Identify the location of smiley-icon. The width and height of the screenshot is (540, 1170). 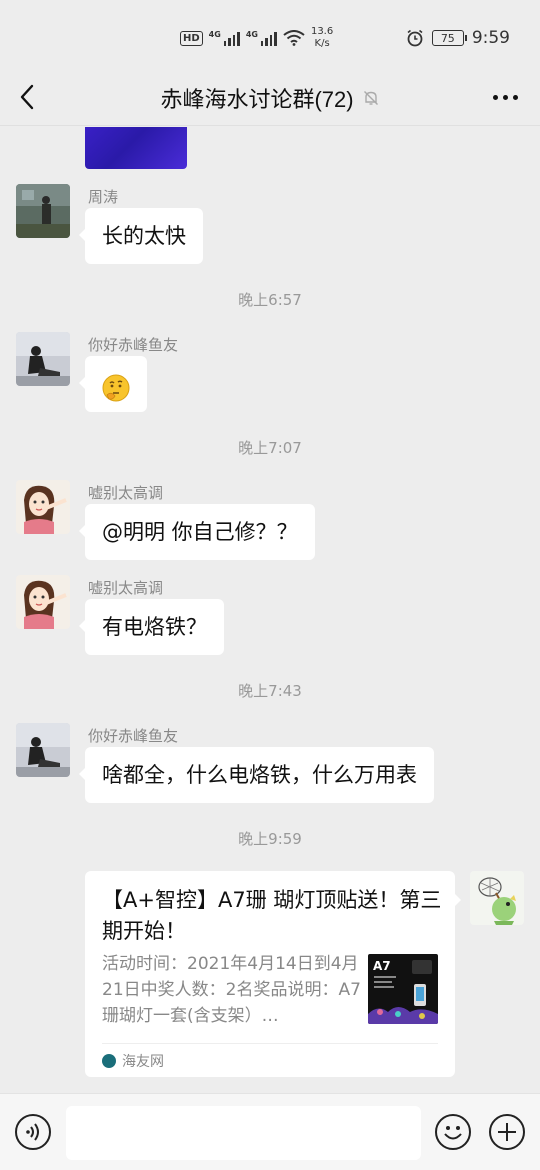
(453, 1133).